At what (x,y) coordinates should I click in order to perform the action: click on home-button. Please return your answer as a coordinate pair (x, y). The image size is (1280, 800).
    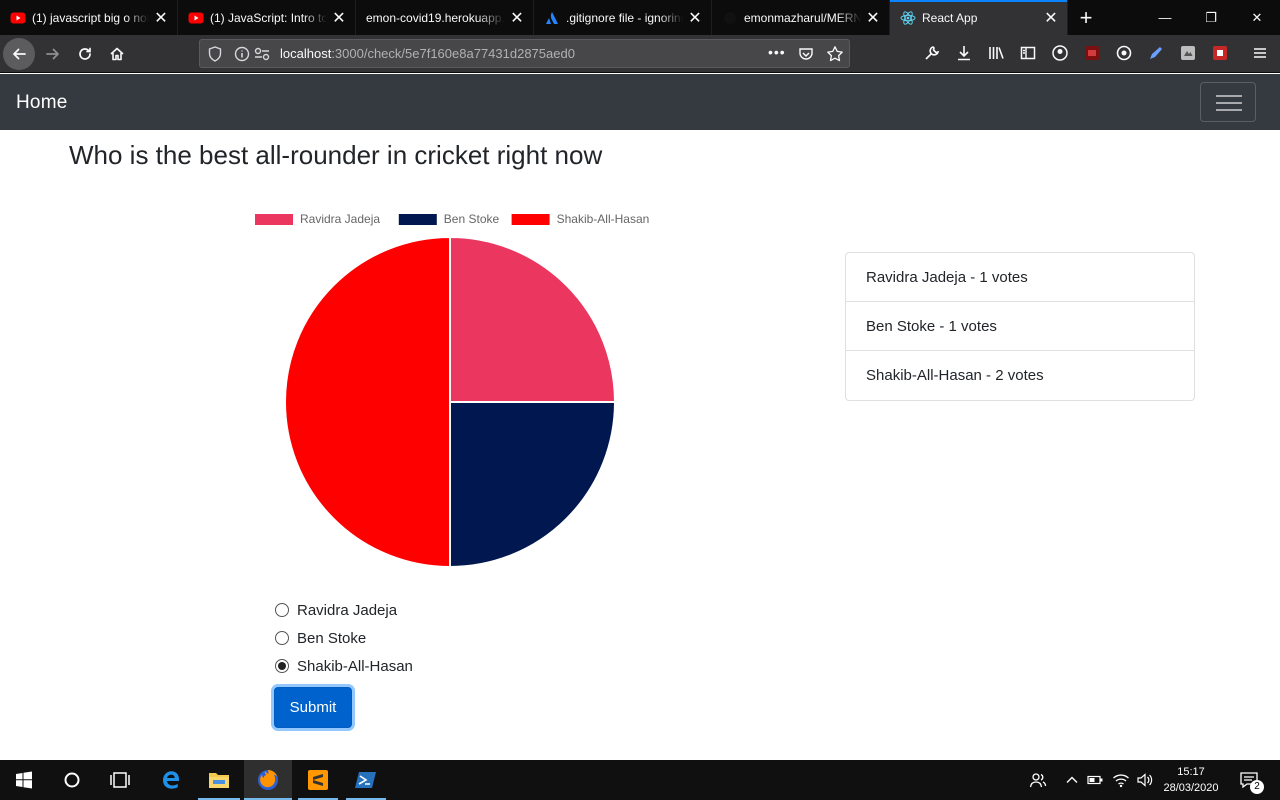
    Looking at the image, I should click on (117, 54).